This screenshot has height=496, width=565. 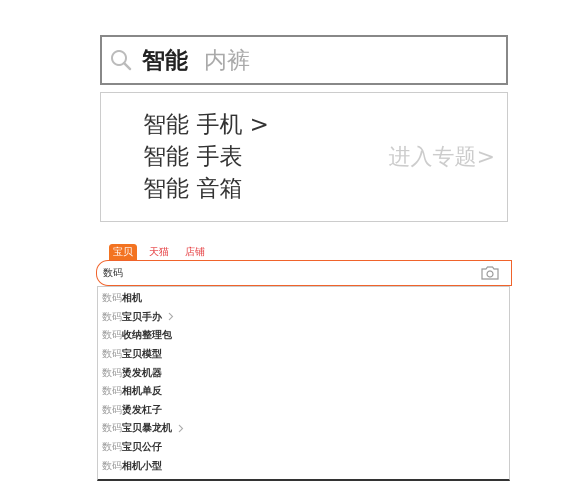 I want to click on suggestion-item: 数码烫发杠子, so click(x=132, y=410).